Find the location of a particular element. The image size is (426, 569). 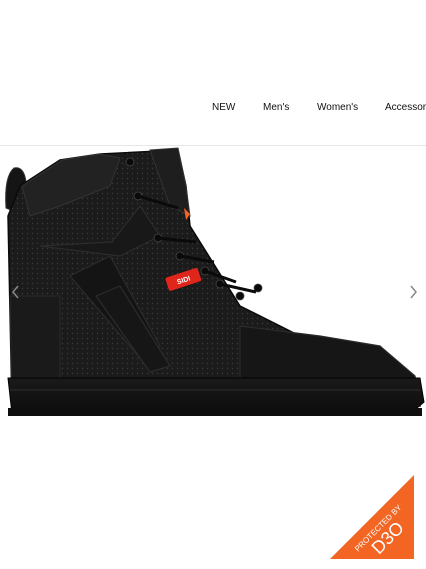

top-navigation: NEW Men's Women's Accessor is located at coordinates (213, 109).